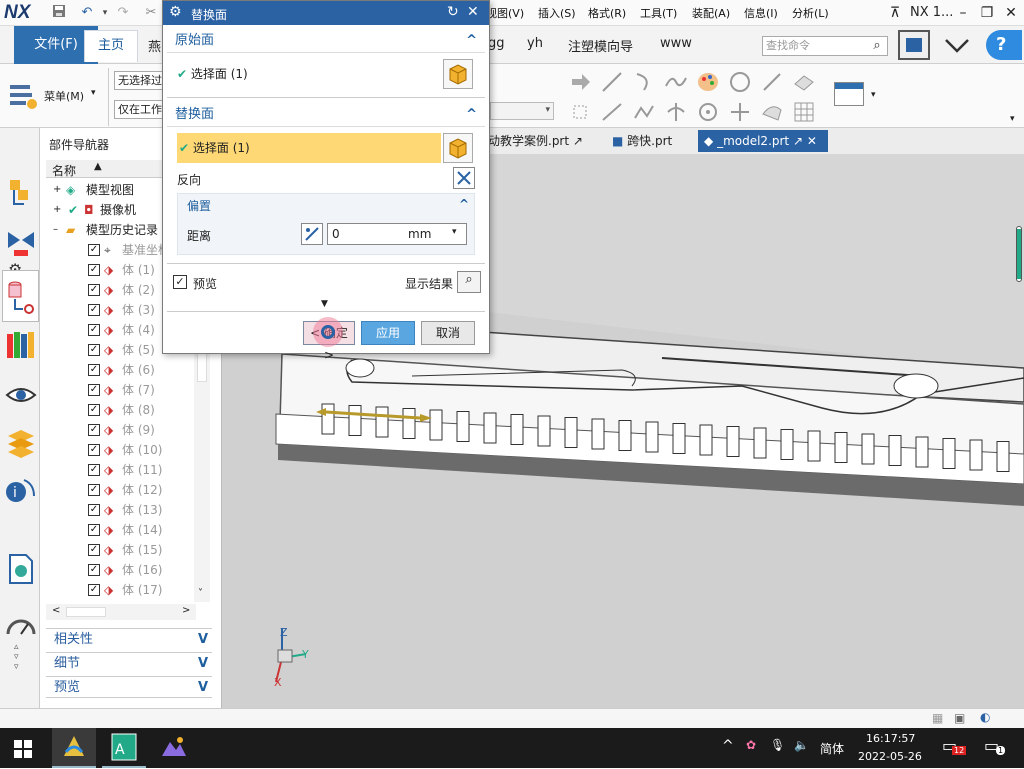 The width and height of the screenshot is (1024, 769). What do you see at coordinates (804, 82) in the screenshot?
I see `surface-icon` at bounding box center [804, 82].